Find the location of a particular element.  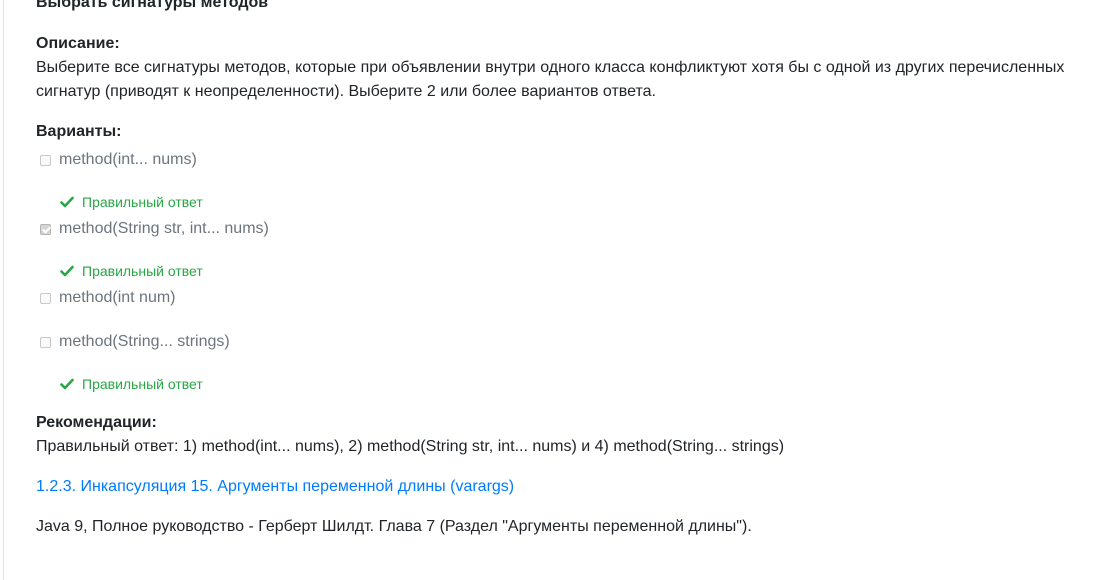

option-1-correct-feedback: Правильный ответ is located at coordinates (131, 202).